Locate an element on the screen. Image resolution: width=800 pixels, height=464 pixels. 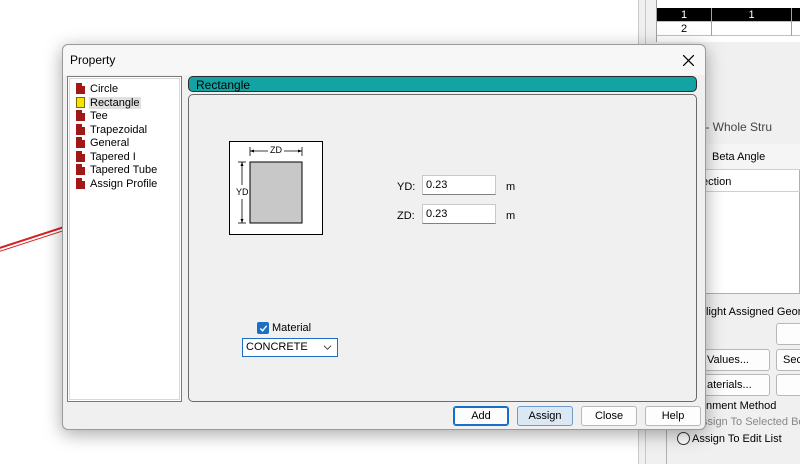
dialog-title: Property is located at coordinates (93, 60).